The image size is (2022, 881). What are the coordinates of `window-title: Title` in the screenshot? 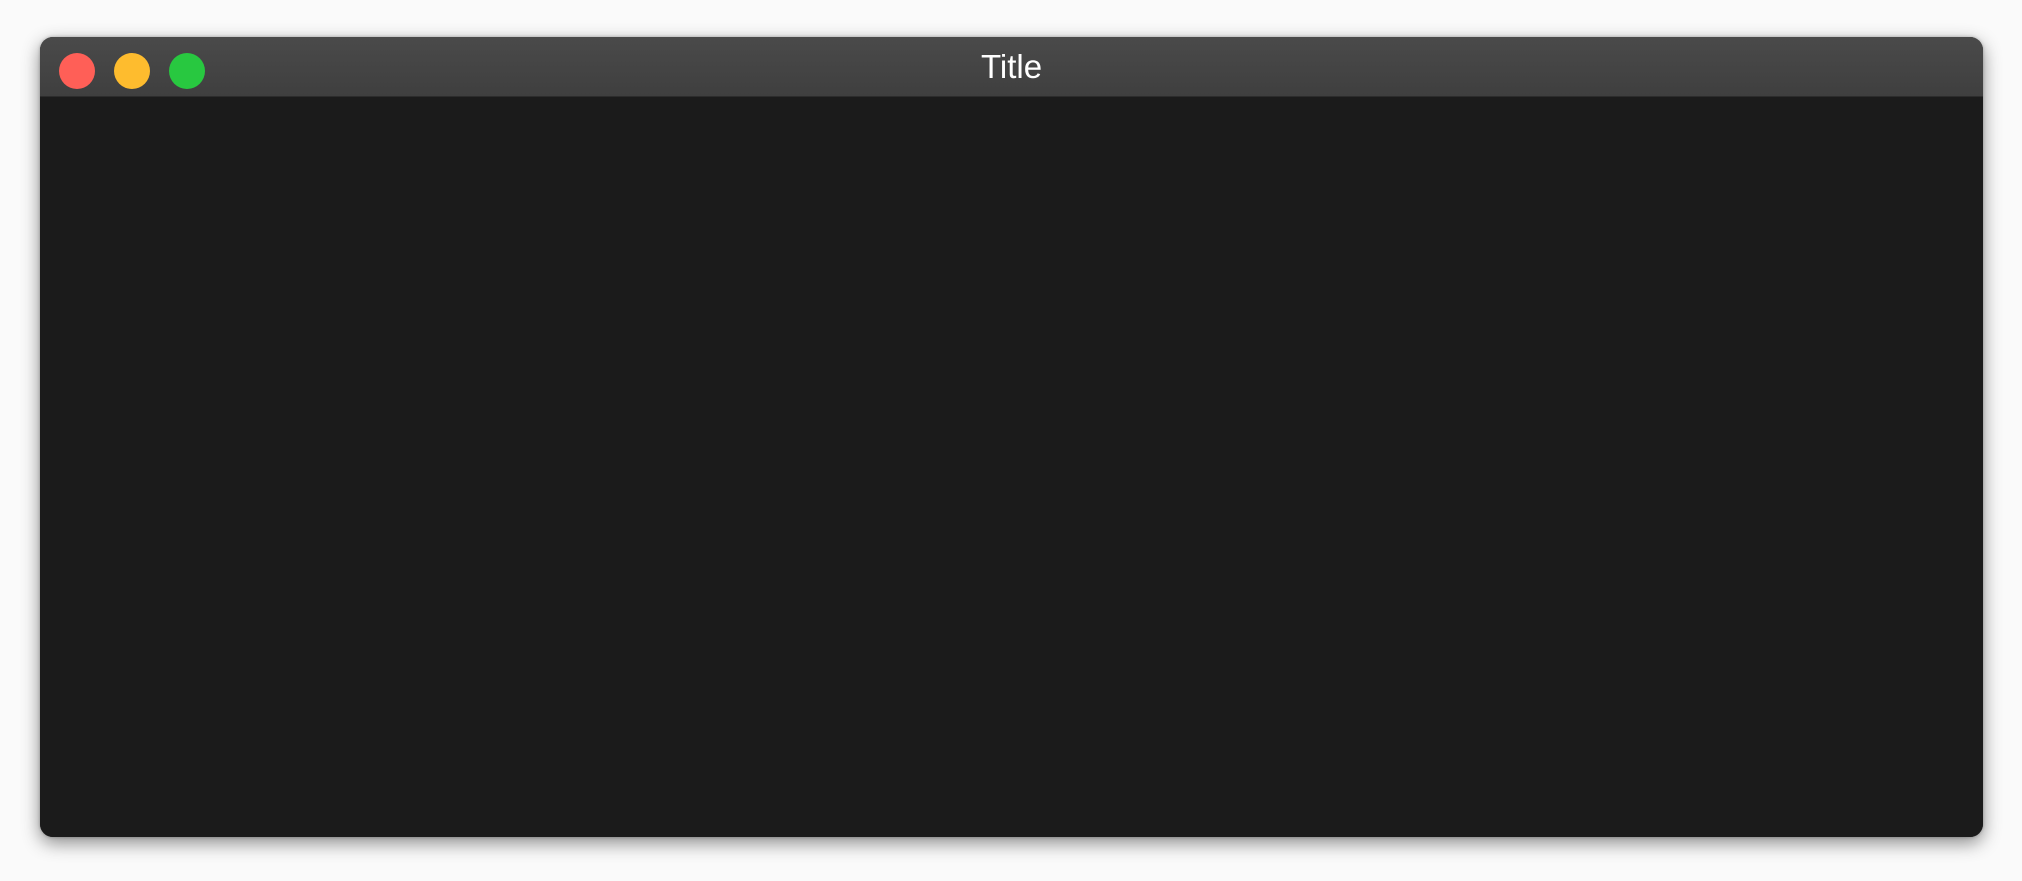 It's located at (1011, 66).